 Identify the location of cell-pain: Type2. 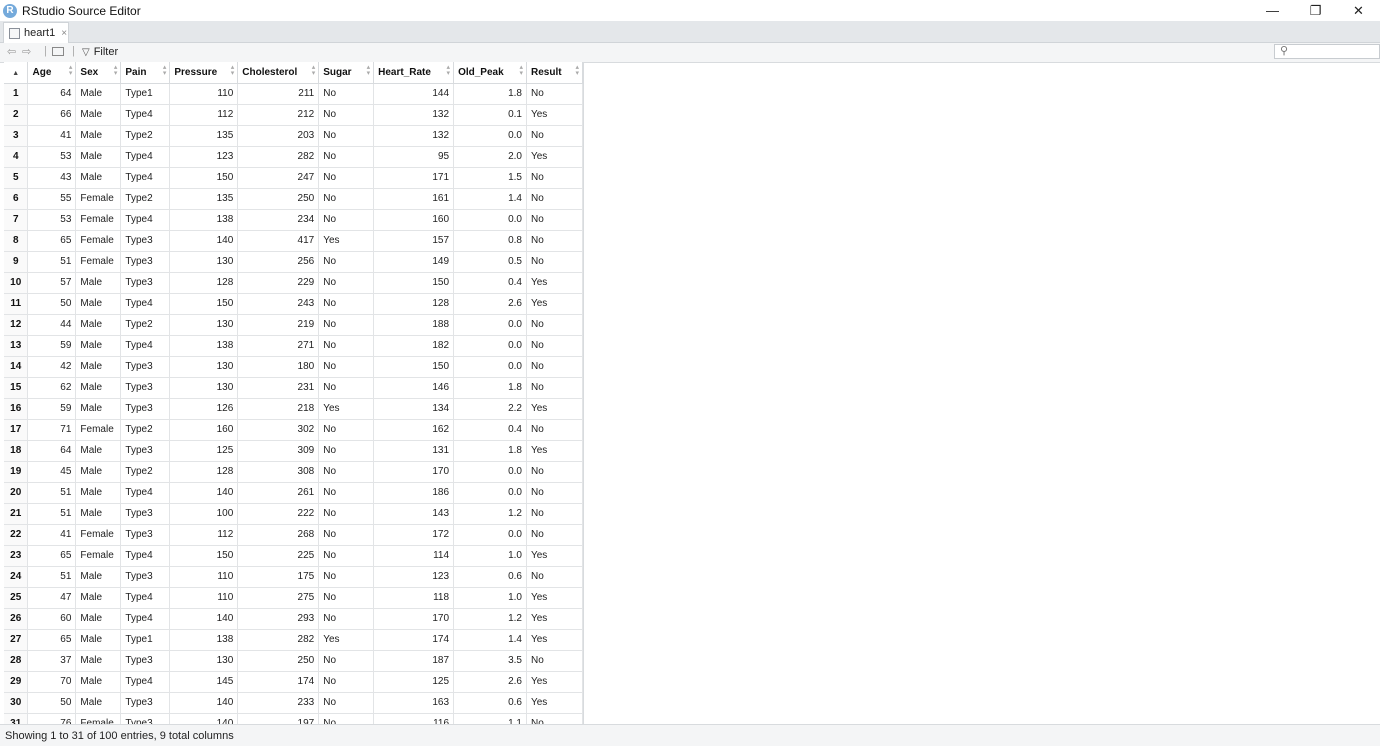
(145, 136).